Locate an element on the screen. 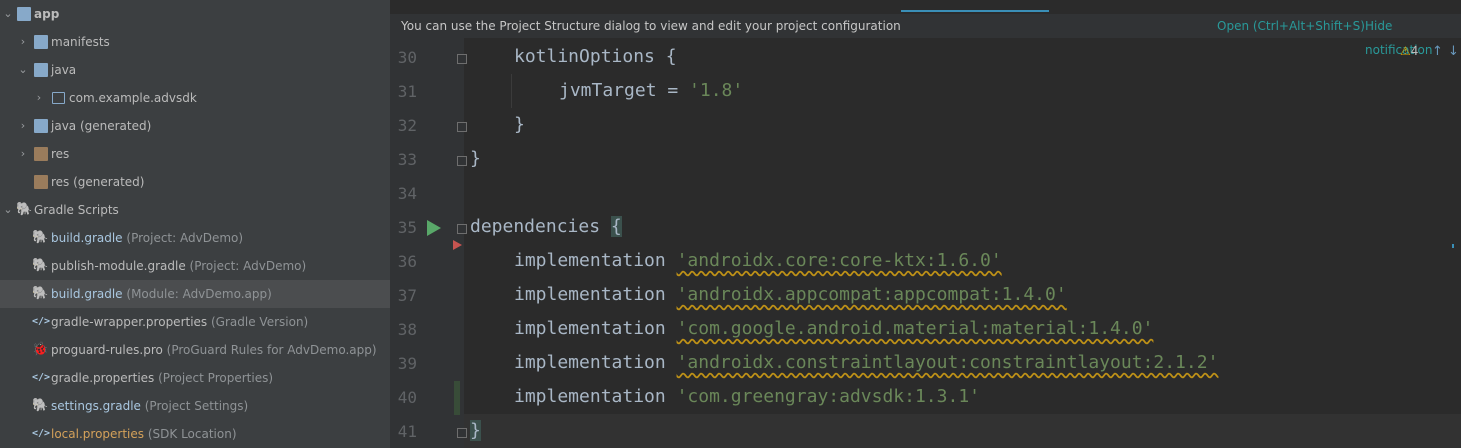 Image resolution: width=1461 pixels, height=448 pixels. line-number: 37 is located at coordinates (407, 295).